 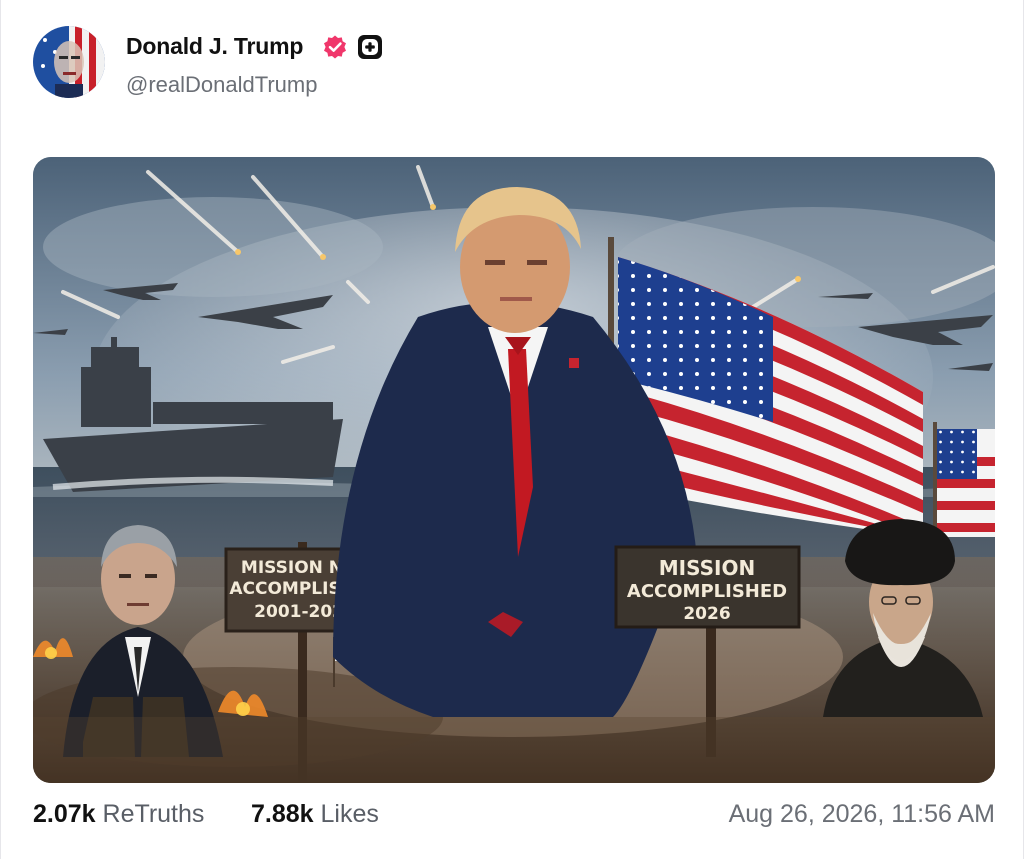 What do you see at coordinates (64, 814) in the screenshot?
I see `retruths-count: 2.07k` at bounding box center [64, 814].